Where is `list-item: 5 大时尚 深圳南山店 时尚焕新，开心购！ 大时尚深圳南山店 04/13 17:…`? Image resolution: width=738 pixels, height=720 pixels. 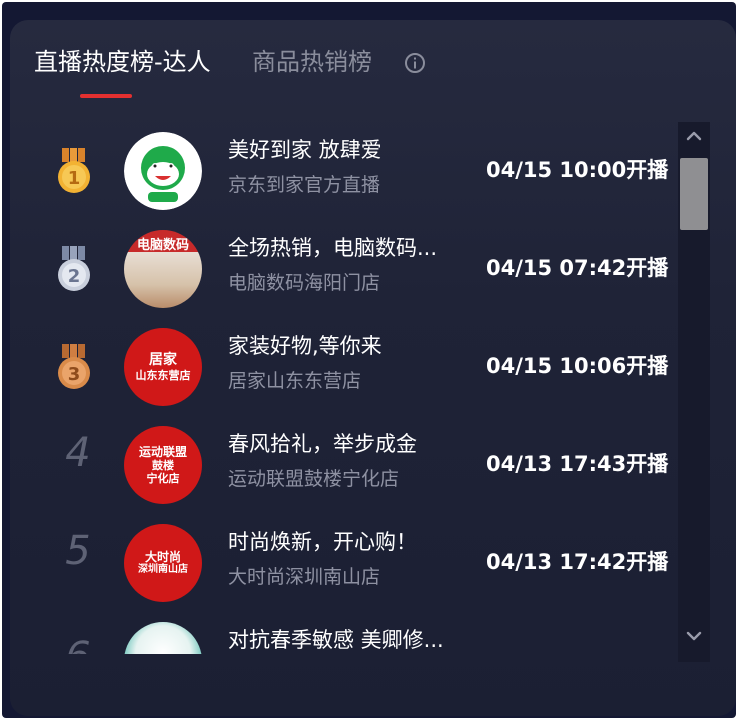 list-item: 5 大时尚 深圳南山店 时尚焕新，开心购！ 大时尚深圳南山店 04/13 17:… is located at coordinates (340, 561).